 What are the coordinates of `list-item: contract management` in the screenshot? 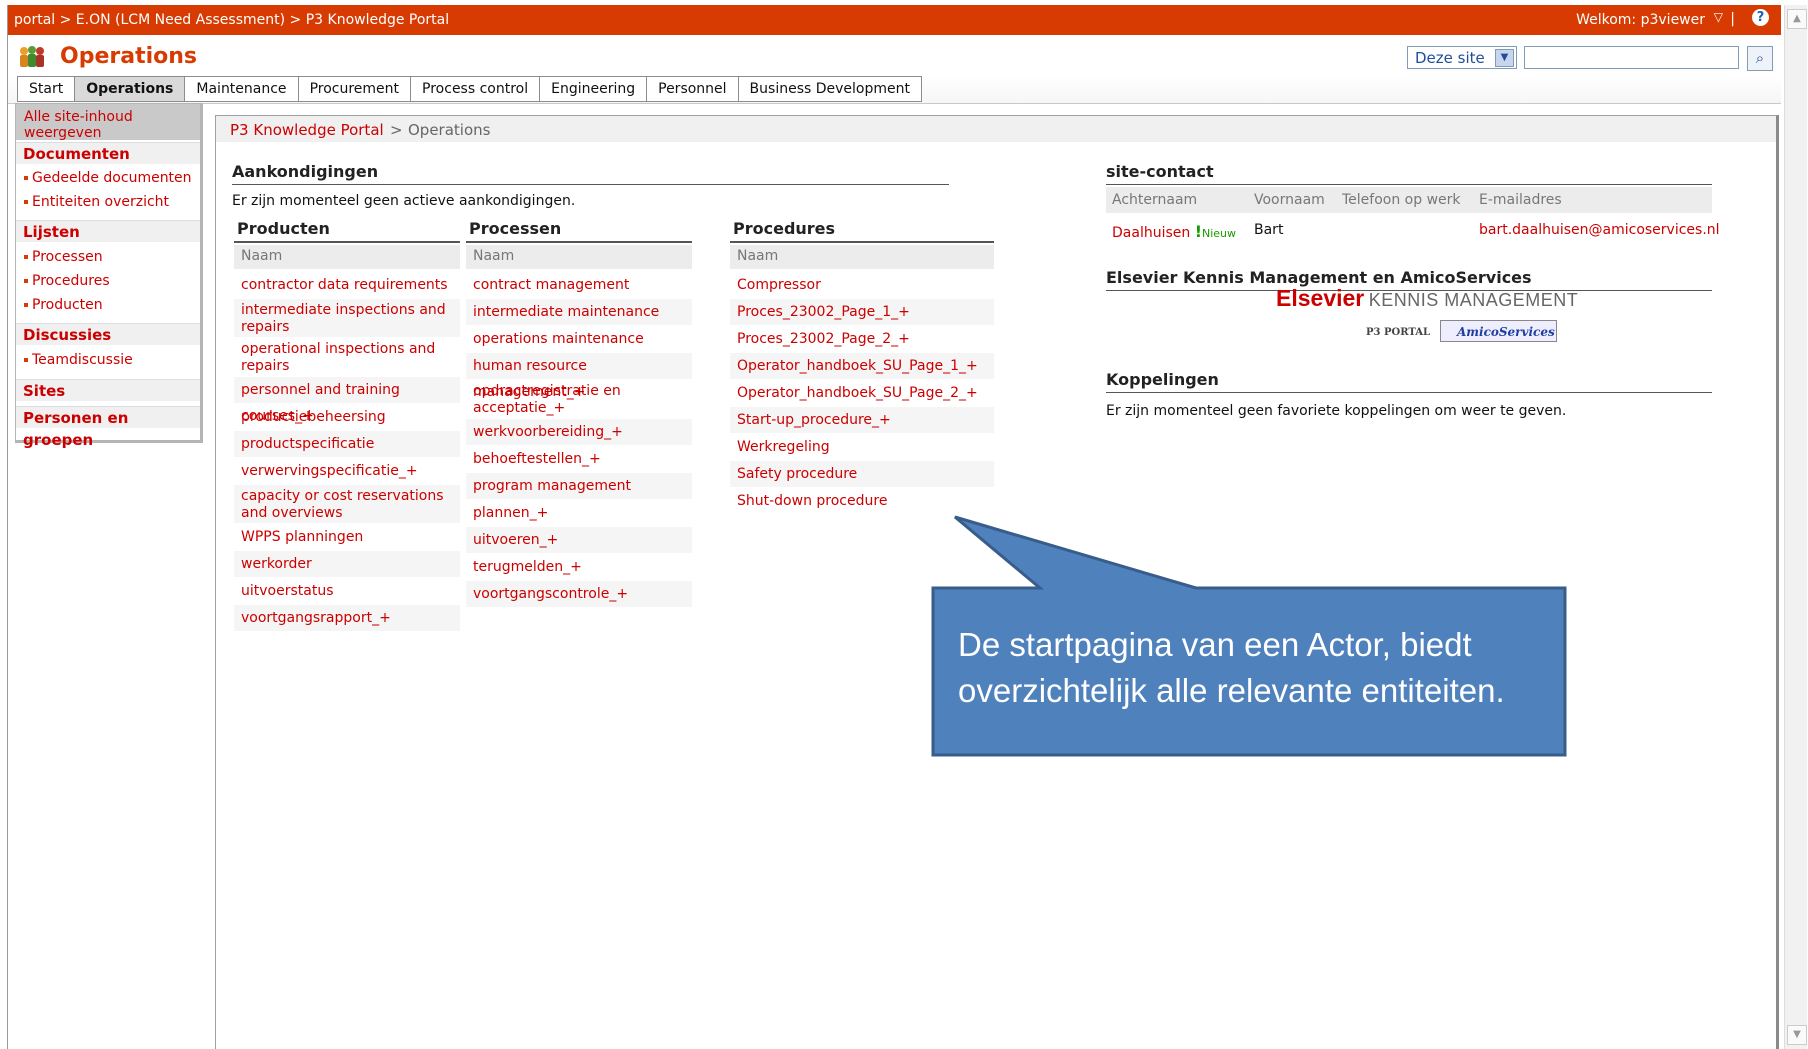 It's located at (579, 285).